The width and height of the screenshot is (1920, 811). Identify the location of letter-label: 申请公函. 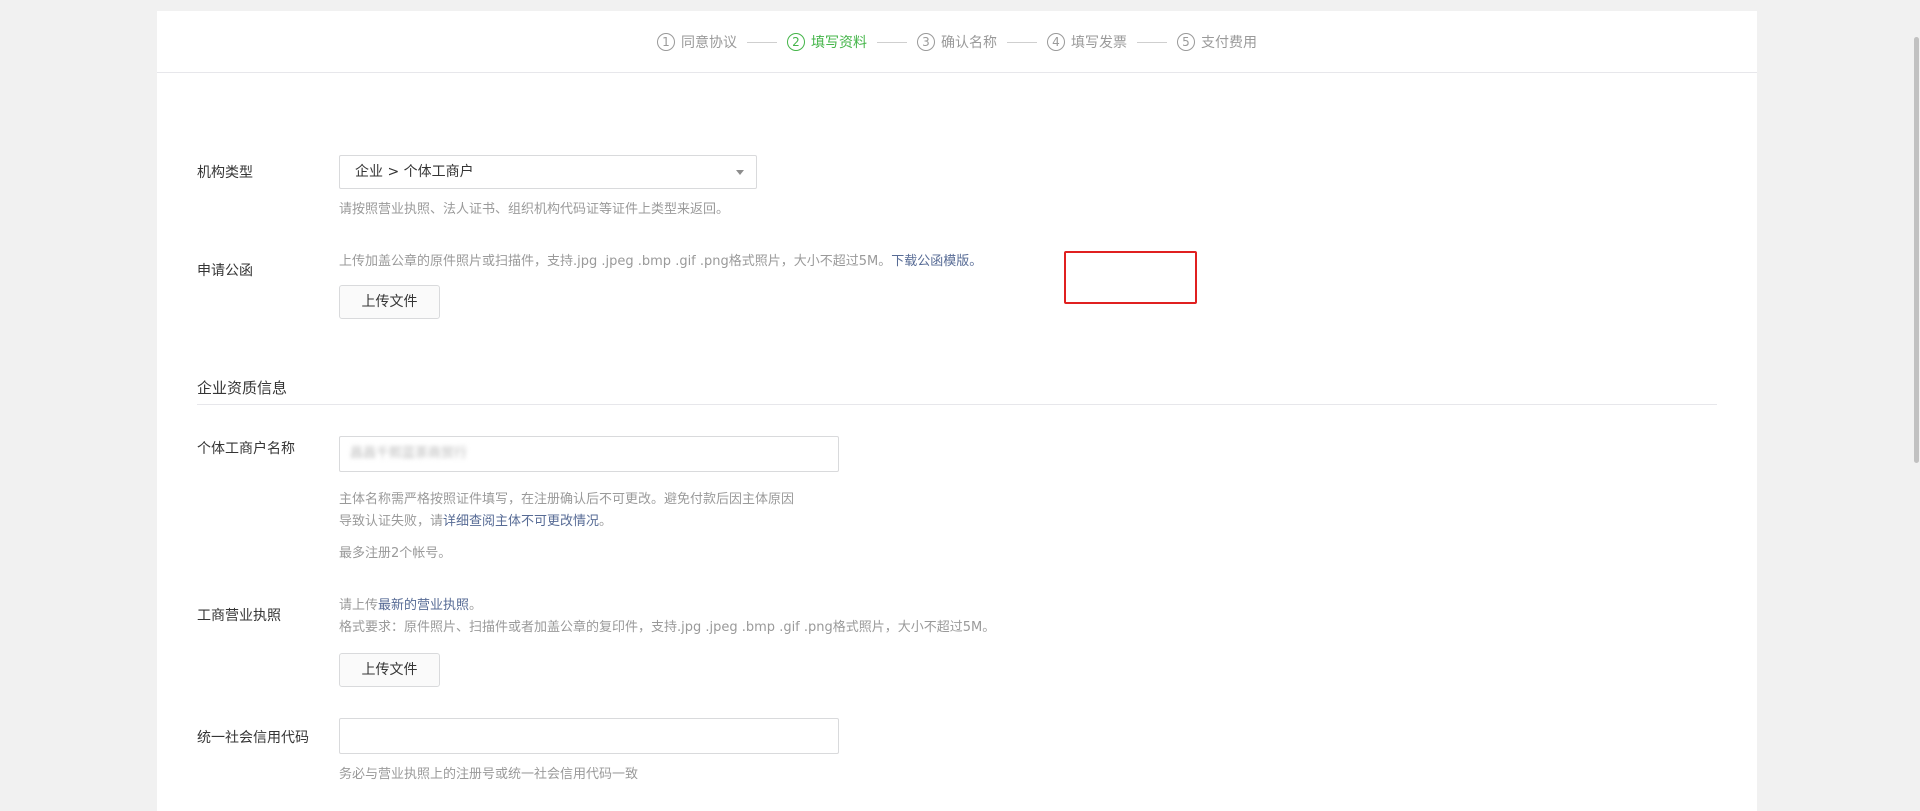
(225, 271).